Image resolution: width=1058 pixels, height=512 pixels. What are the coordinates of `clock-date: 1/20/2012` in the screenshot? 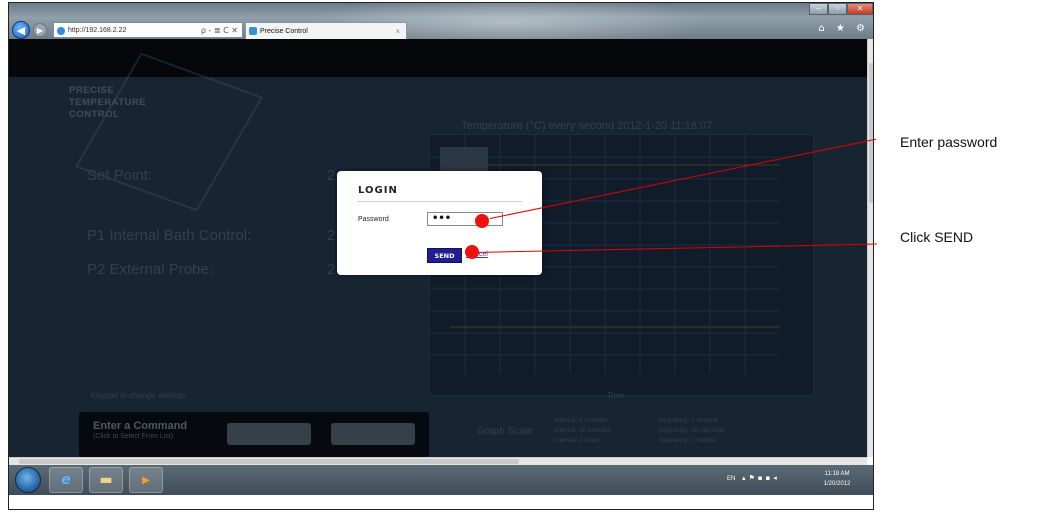 It's located at (837, 484).